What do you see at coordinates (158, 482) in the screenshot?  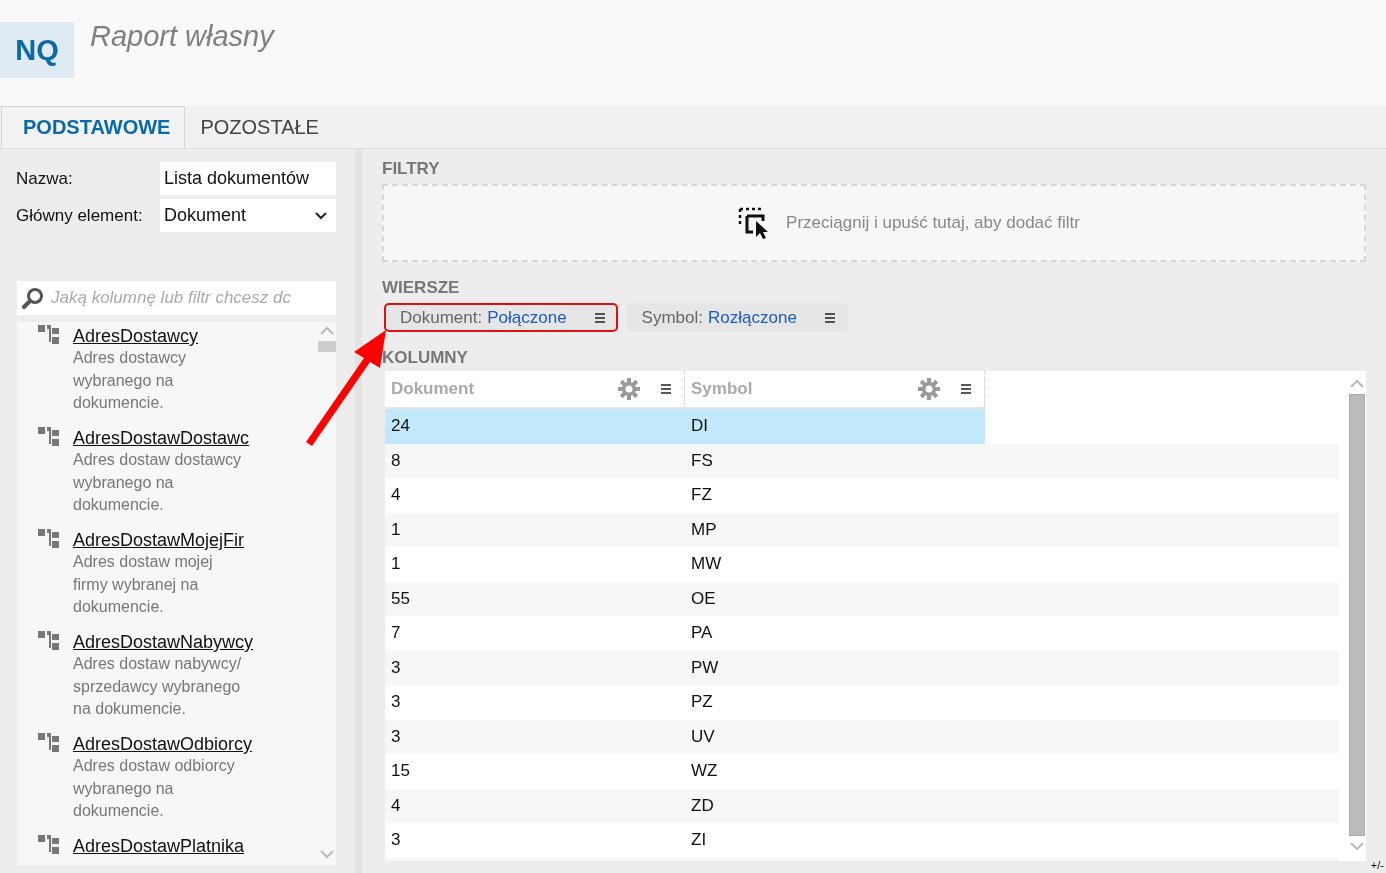 I see `field-description: Adres dostaw dostawcy wybranego na dokumencie.` at bounding box center [158, 482].